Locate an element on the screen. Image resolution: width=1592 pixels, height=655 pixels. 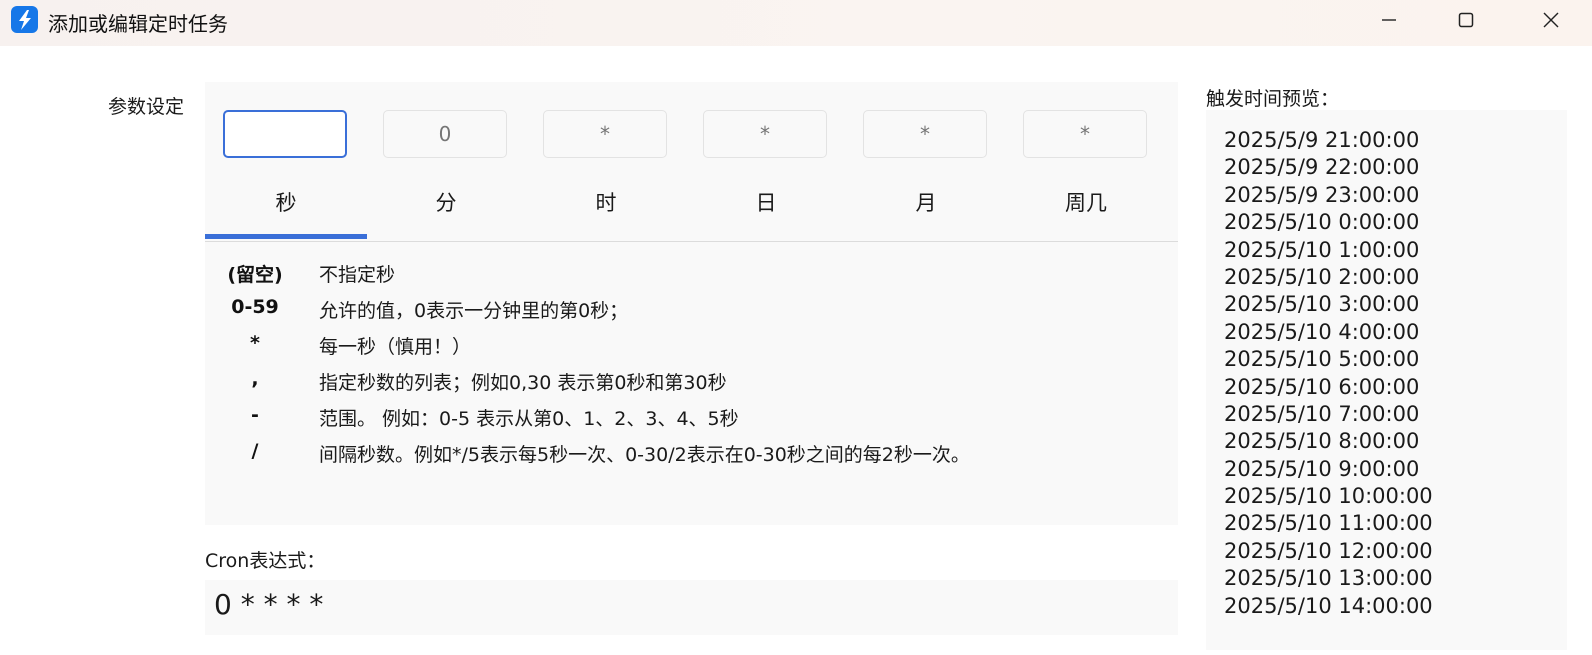
tab-minute: 分 is located at coordinates (446, 202).